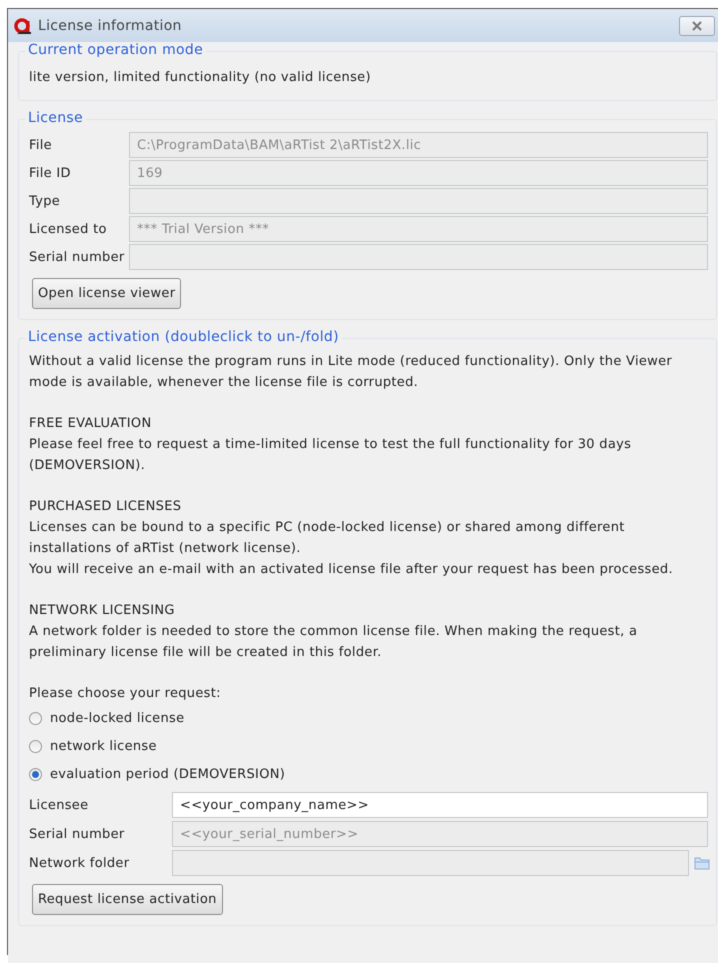 Image resolution: width=718 pixels, height=963 pixels. I want to click on radio-option: network license, so click(368, 746).